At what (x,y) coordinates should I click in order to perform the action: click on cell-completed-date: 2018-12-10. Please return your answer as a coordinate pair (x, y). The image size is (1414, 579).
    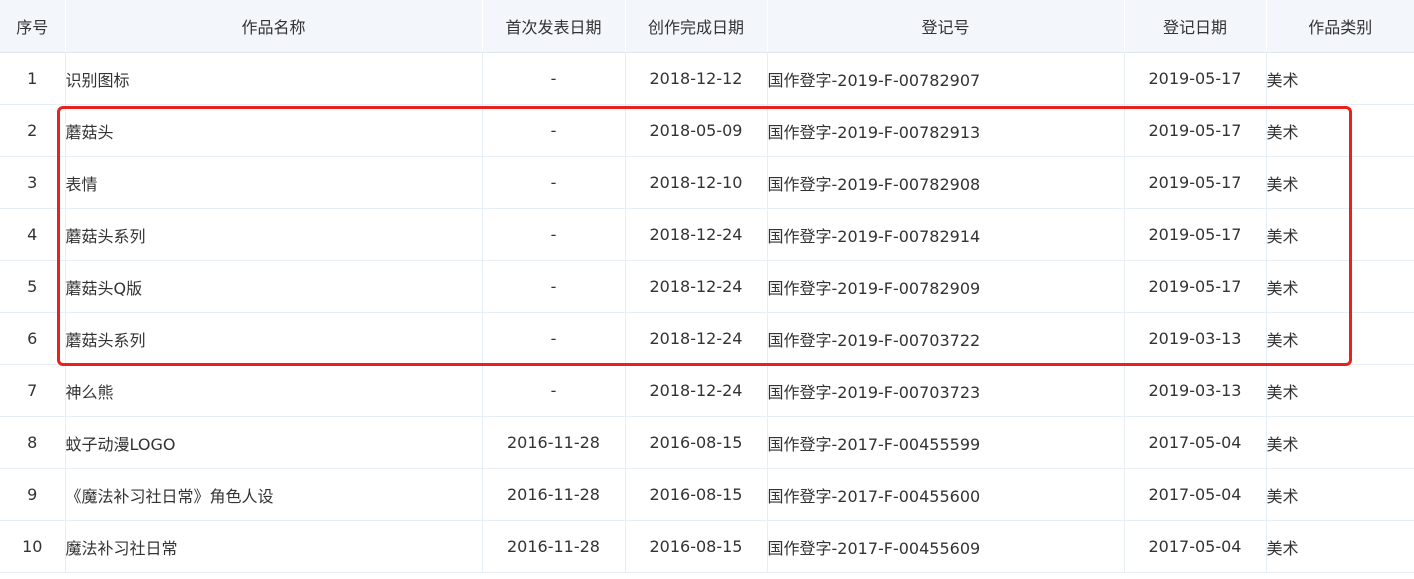
    Looking at the image, I should click on (696, 182).